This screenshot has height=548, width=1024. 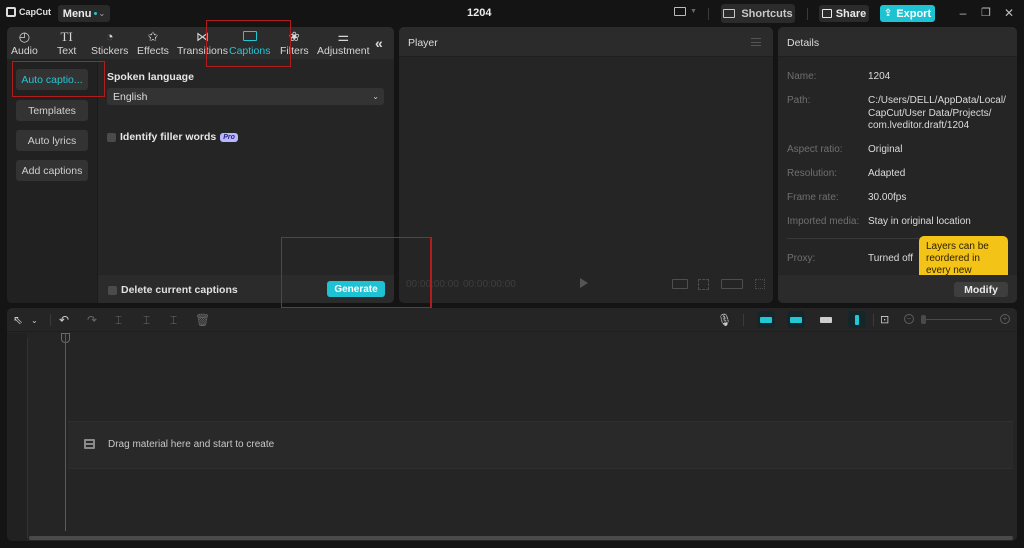 I want to click on detail-value: 30.00fps, so click(x=887, y=197).